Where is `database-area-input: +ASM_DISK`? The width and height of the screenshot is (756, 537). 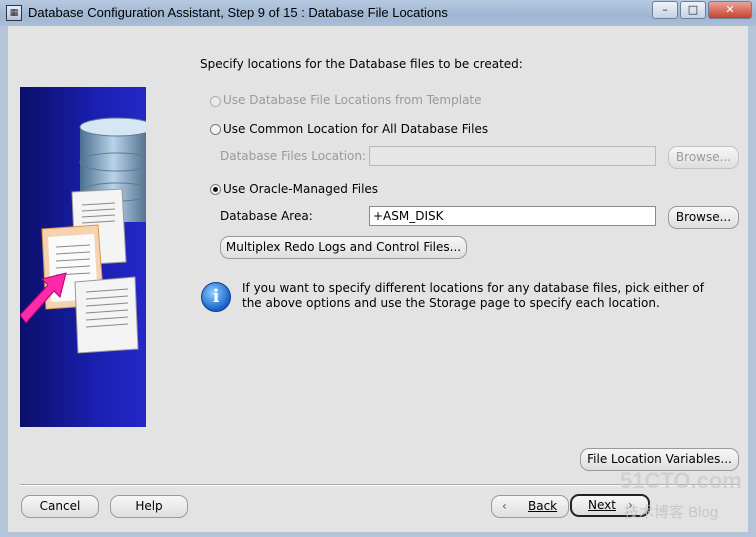 database-area-input: +ASM_DISK is located at coordinates (512, 216).